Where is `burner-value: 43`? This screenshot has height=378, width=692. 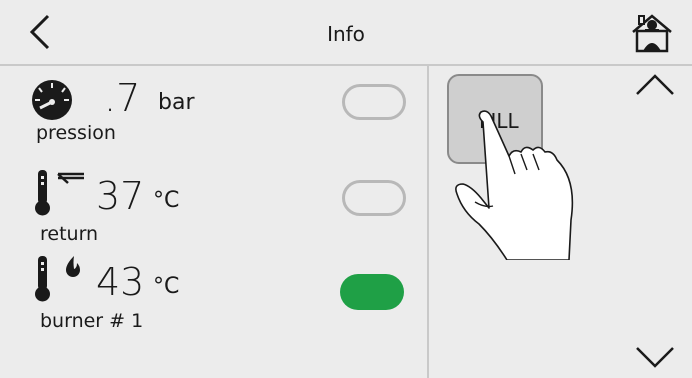
burner-value: 43 is located at coordinates (120, 282).